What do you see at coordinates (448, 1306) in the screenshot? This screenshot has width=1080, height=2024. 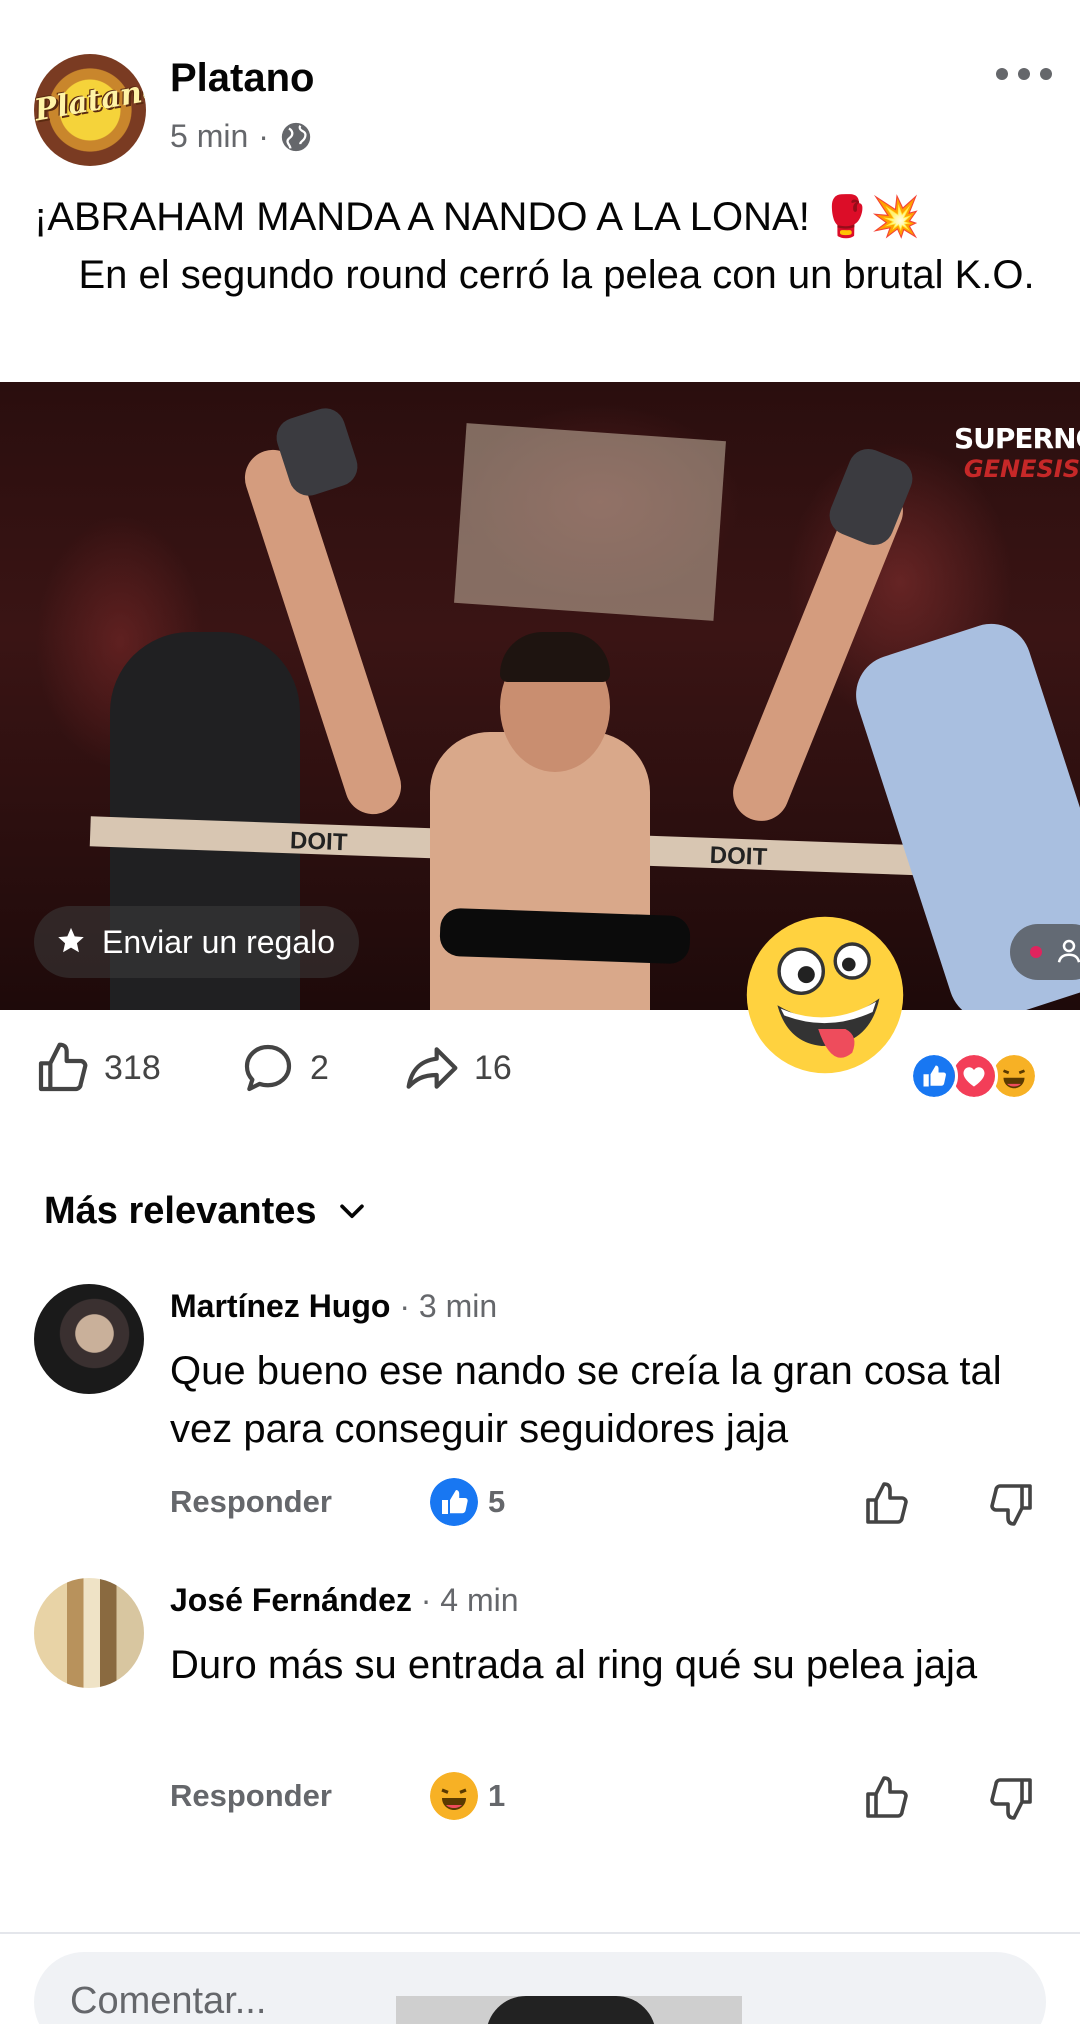 I see `comment-time: · 3 min` at bounding box center [448, 1306].